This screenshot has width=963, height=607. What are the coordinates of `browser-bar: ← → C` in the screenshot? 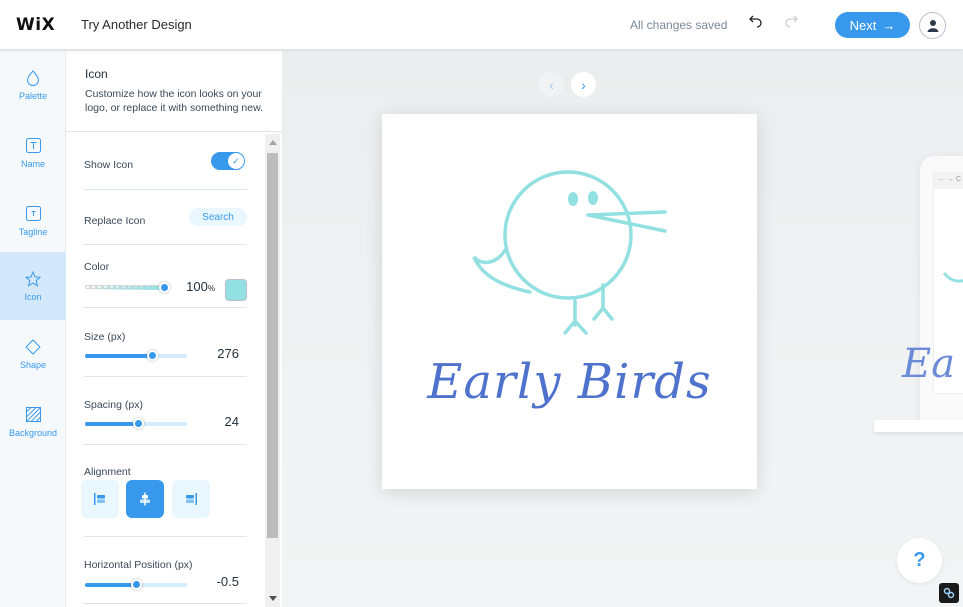 It's located at (948, 181).